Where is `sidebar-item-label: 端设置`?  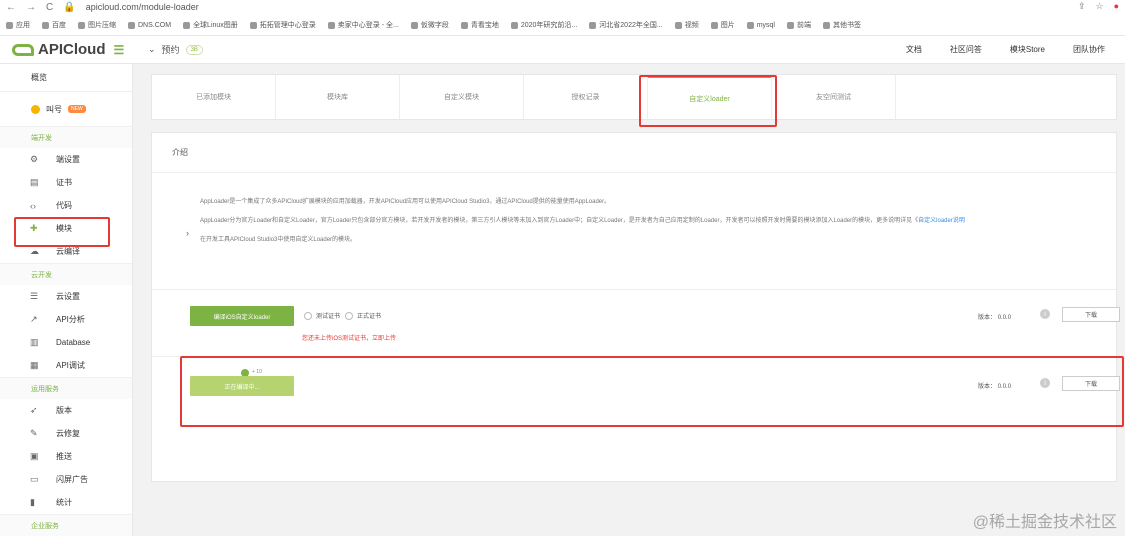 sidebar-item-label: 端设置 is located at coordinates (68, 159).